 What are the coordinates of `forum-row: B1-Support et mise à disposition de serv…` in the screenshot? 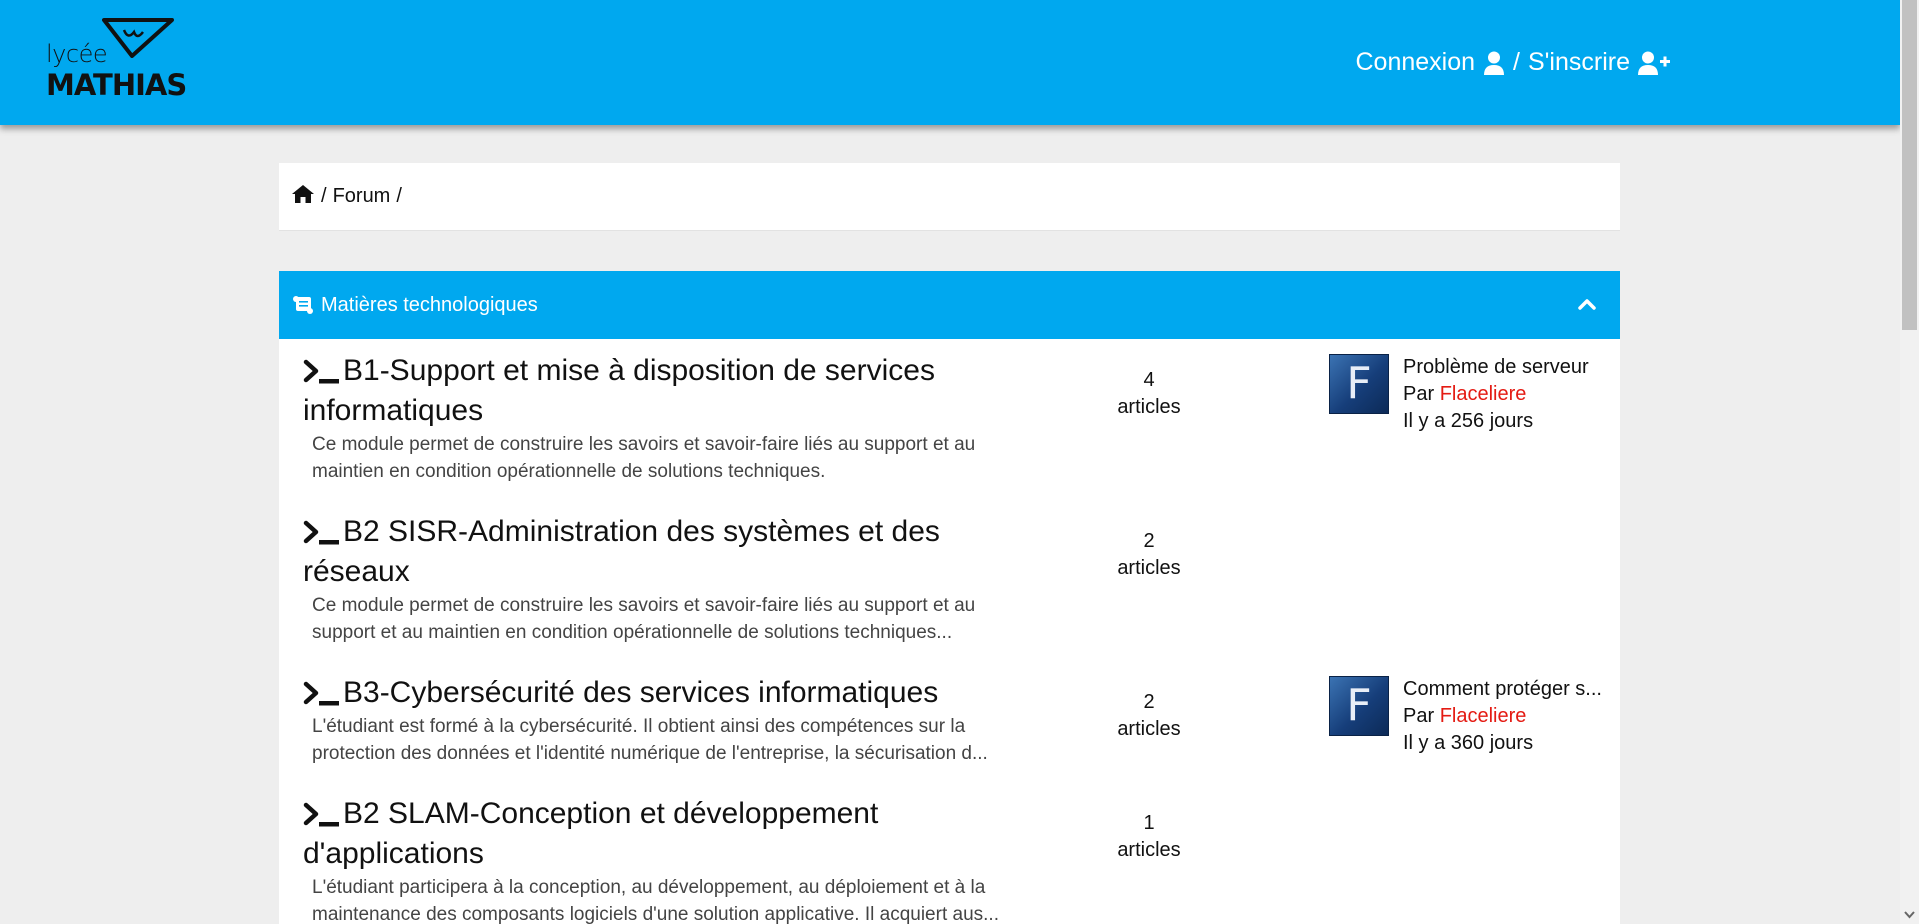 It's located at (949, 426).